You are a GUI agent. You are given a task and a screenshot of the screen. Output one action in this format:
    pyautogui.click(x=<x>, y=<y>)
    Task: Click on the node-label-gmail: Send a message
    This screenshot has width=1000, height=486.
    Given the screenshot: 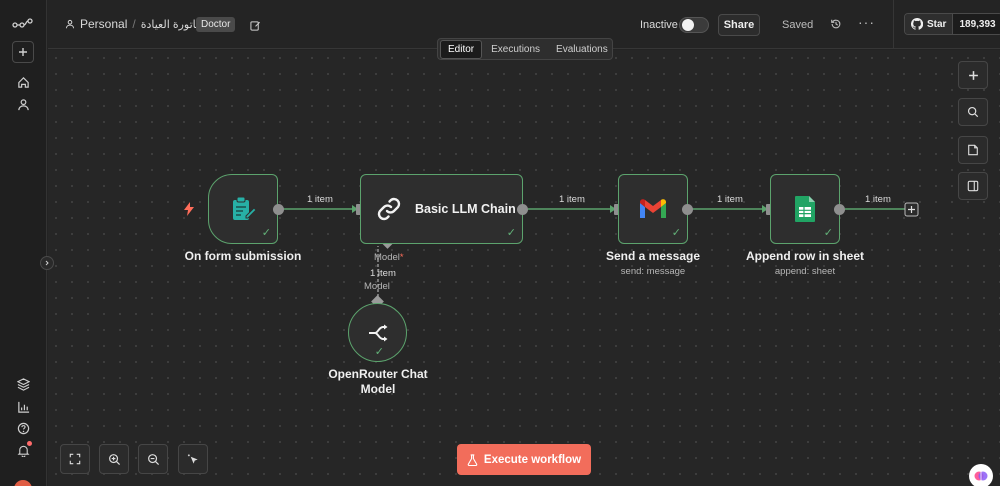 What is the action you would take?
    pyautogui.click(x=653, y=256)
    